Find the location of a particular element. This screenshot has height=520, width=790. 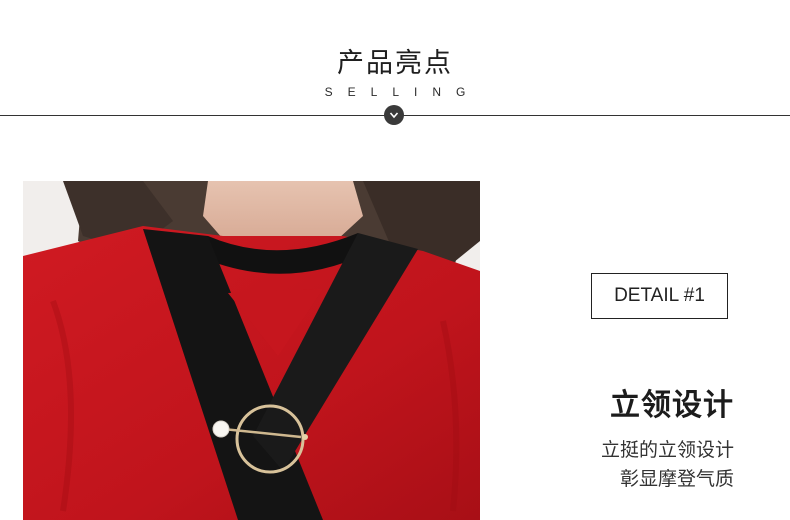

feature-description-line-1: 立挺的立领设计 is located at coordinates (667, 450).